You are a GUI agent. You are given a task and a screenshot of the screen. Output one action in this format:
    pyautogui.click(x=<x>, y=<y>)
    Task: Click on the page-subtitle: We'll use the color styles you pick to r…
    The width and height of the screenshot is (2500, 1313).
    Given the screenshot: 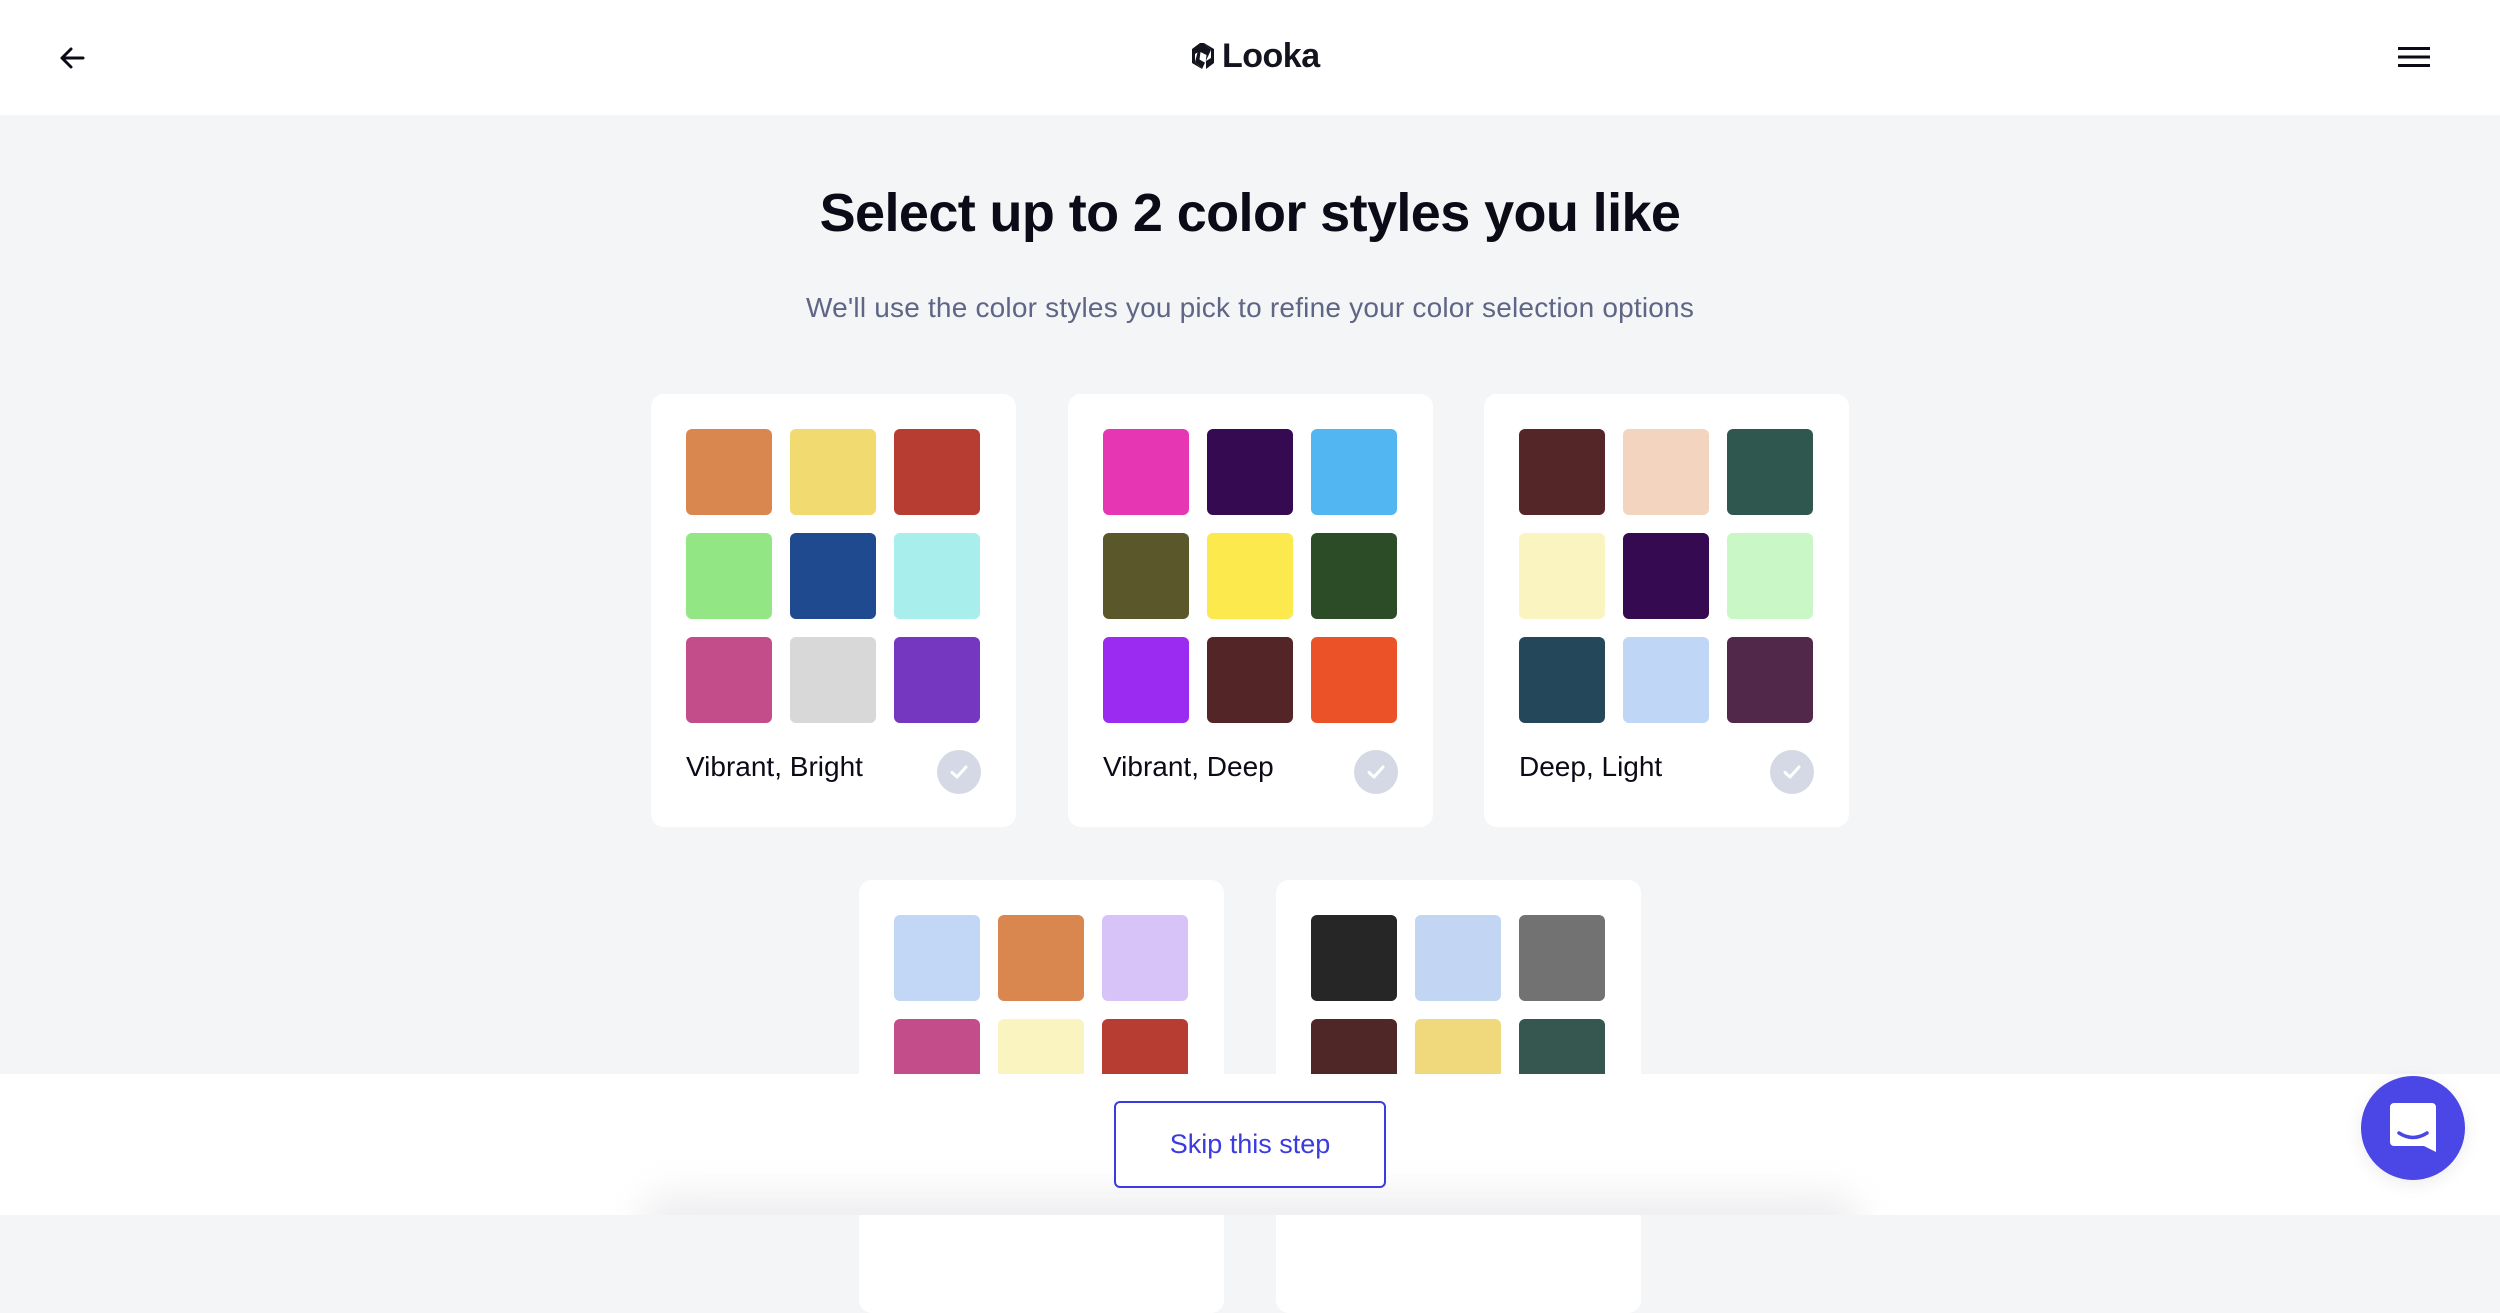 What is the action you would take?
    pyautogui.click(x=1250, y=307)
    